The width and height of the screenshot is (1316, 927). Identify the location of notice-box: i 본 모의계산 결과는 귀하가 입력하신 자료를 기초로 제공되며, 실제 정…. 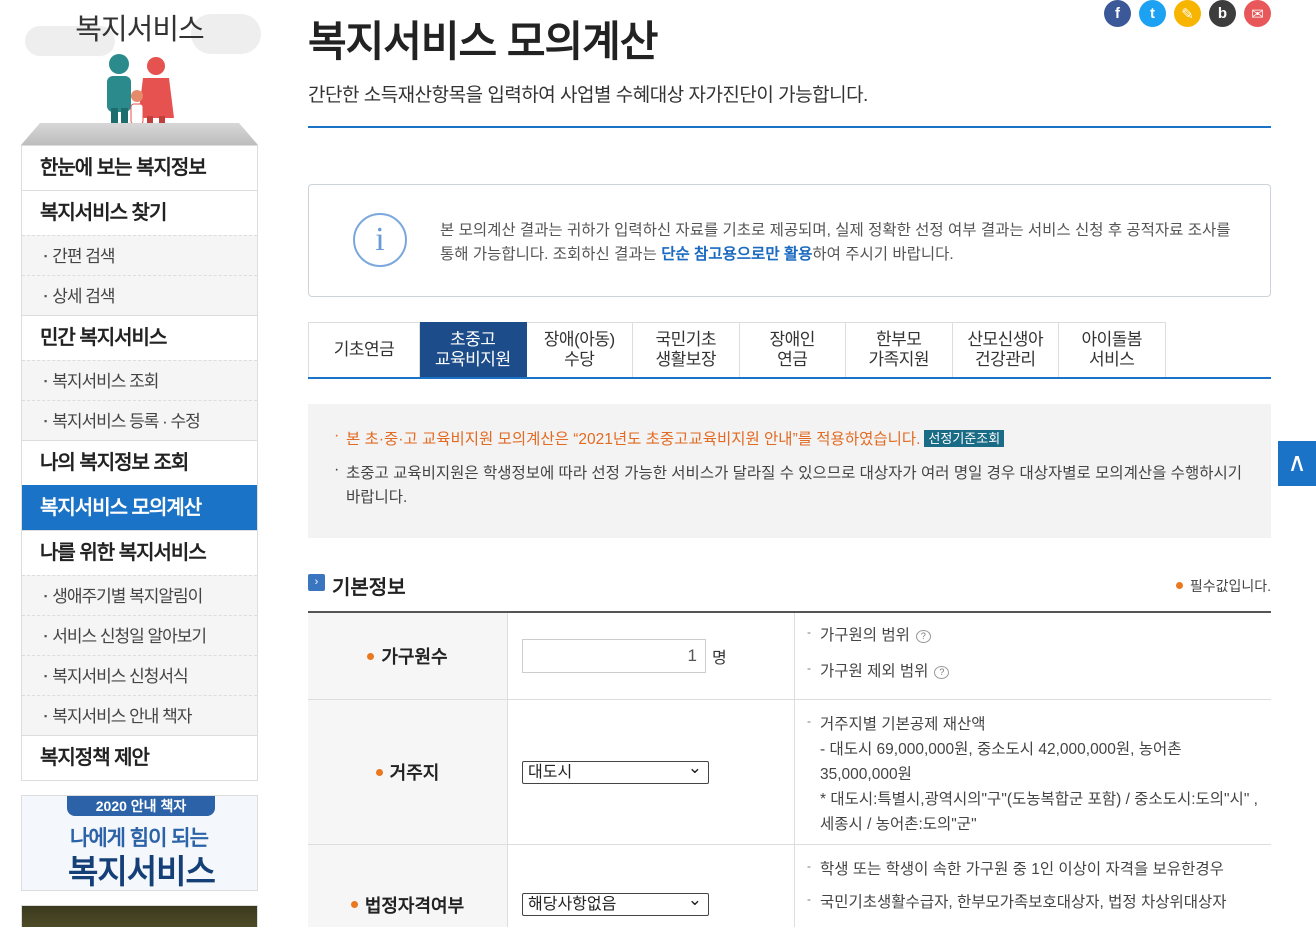
(789, 240).